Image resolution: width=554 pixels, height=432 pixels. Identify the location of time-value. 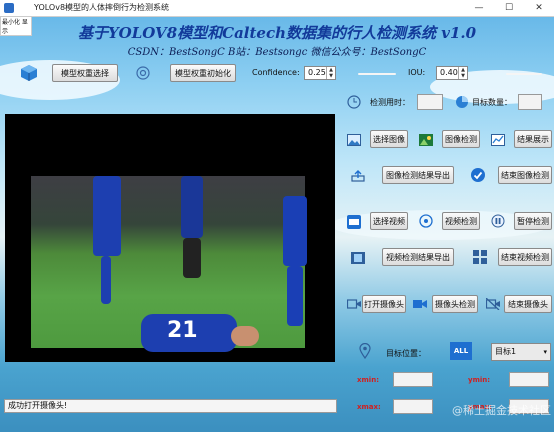
(430, 102).